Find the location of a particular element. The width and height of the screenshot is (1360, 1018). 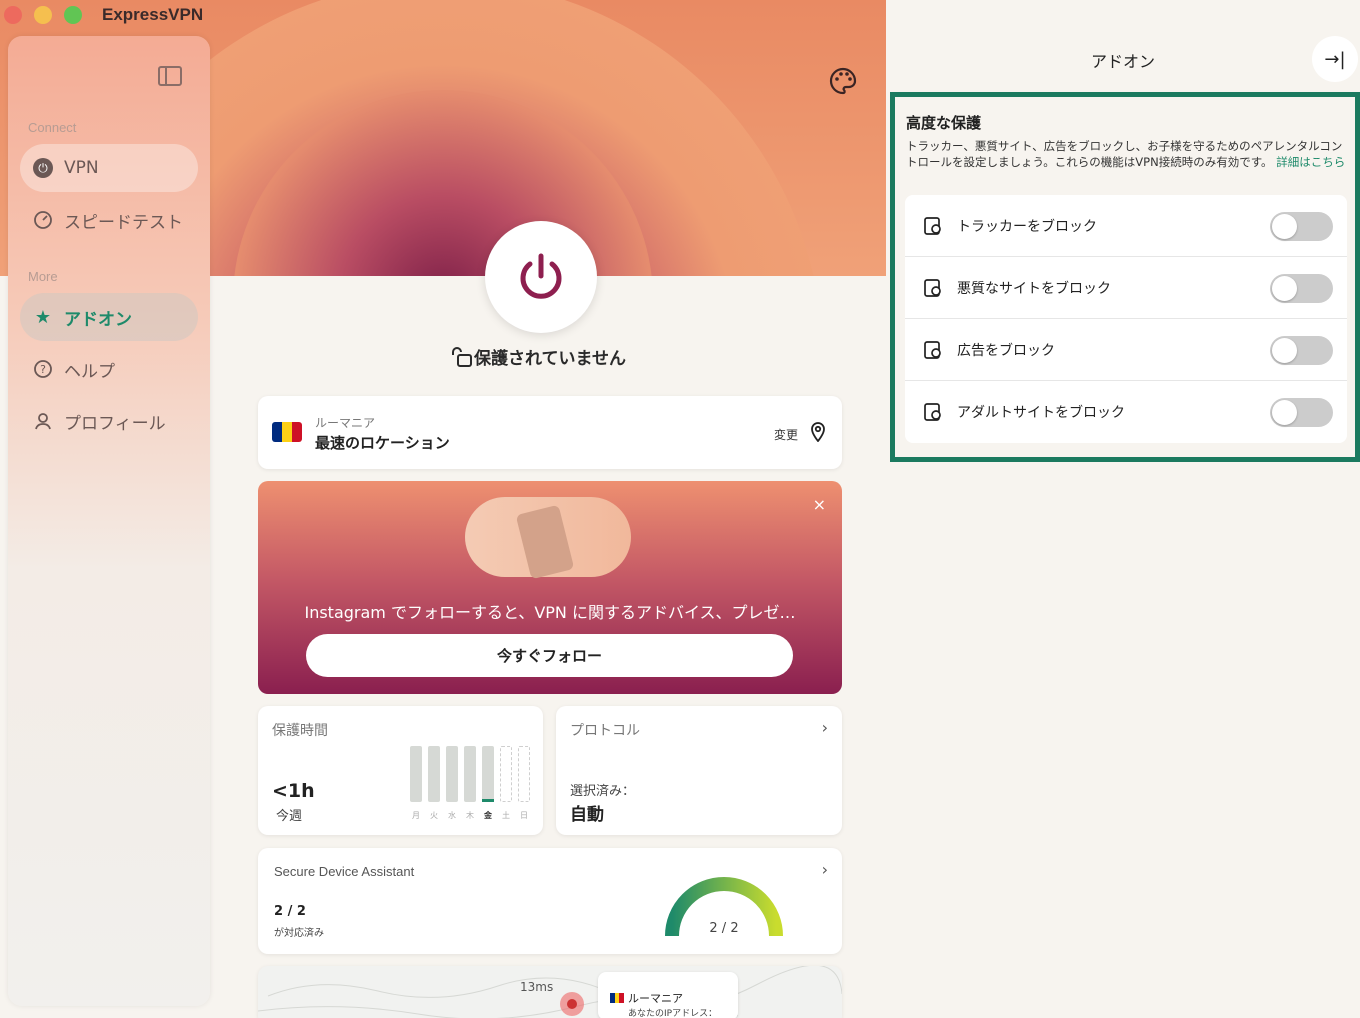

weekday-label: 月 is located at coordinates (416, 815).